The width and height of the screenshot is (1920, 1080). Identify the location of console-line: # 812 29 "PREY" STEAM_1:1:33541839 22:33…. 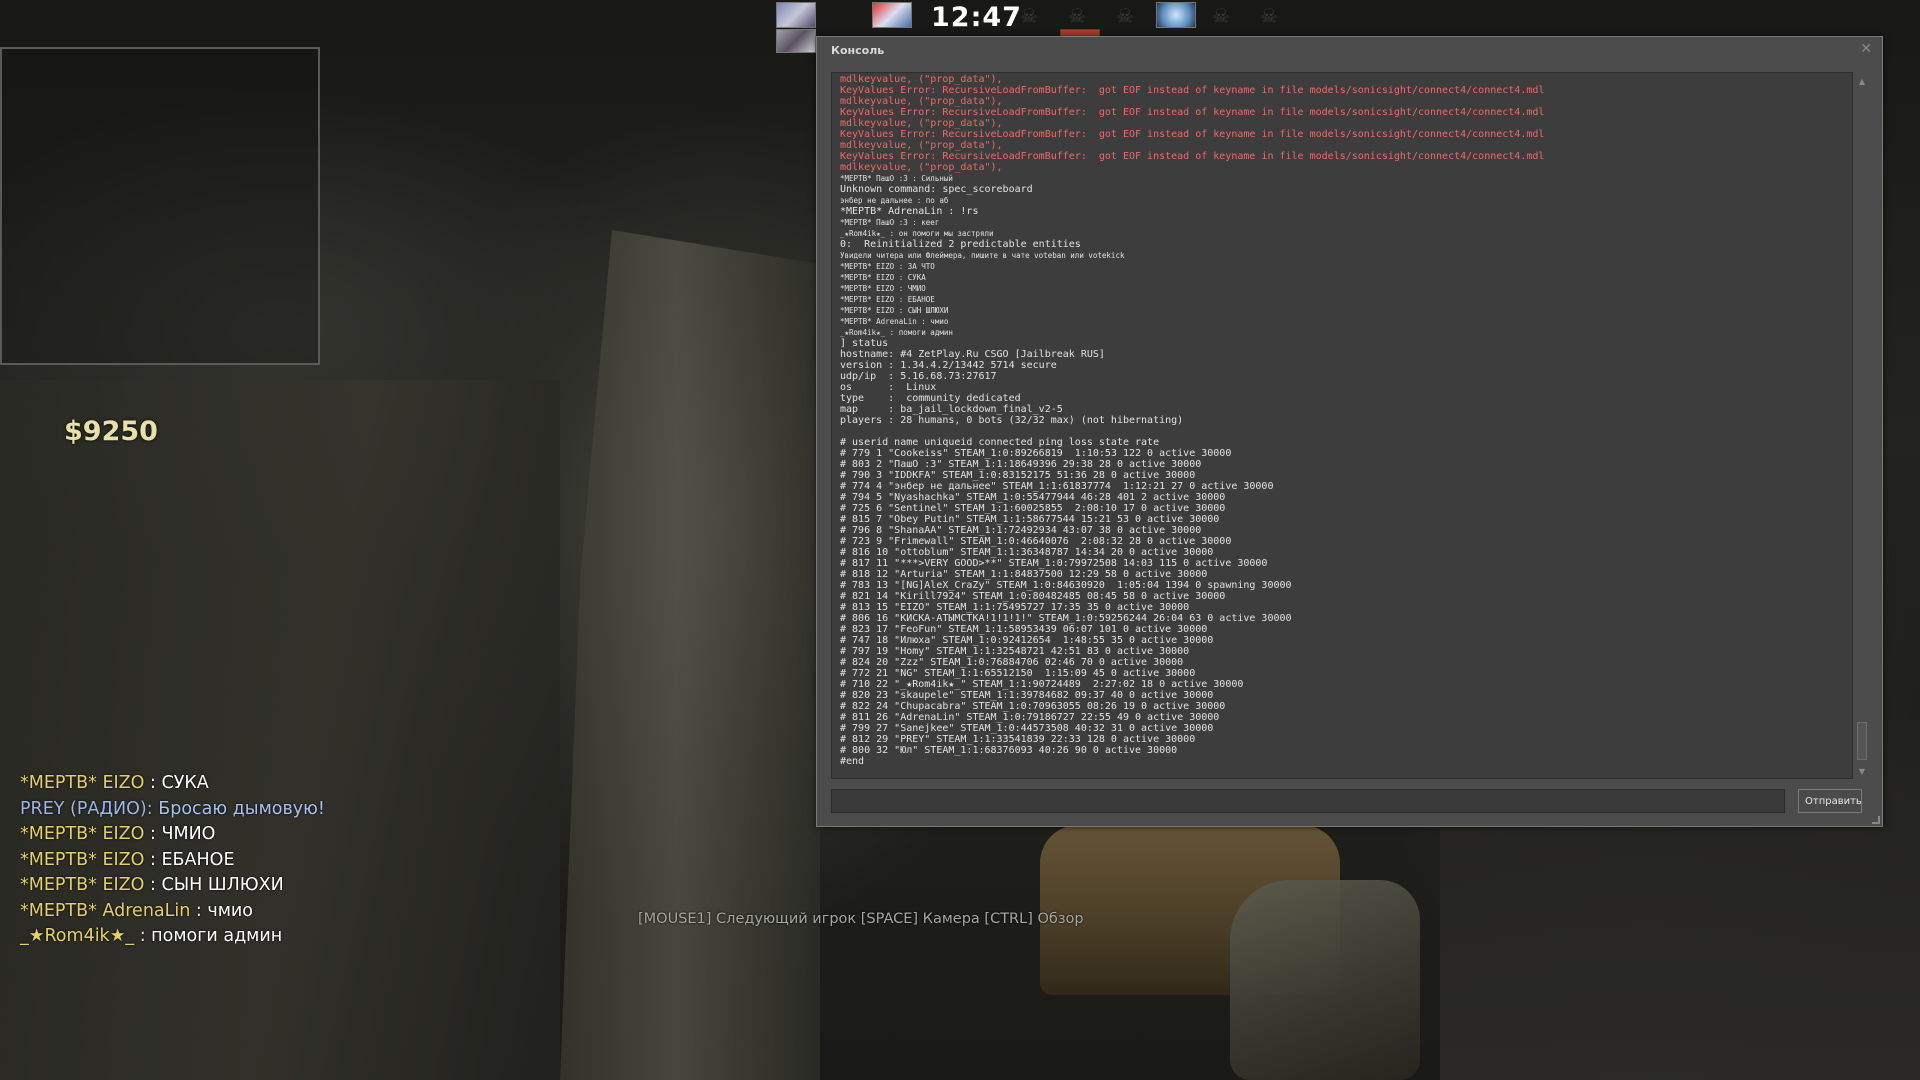
(1018, 739).